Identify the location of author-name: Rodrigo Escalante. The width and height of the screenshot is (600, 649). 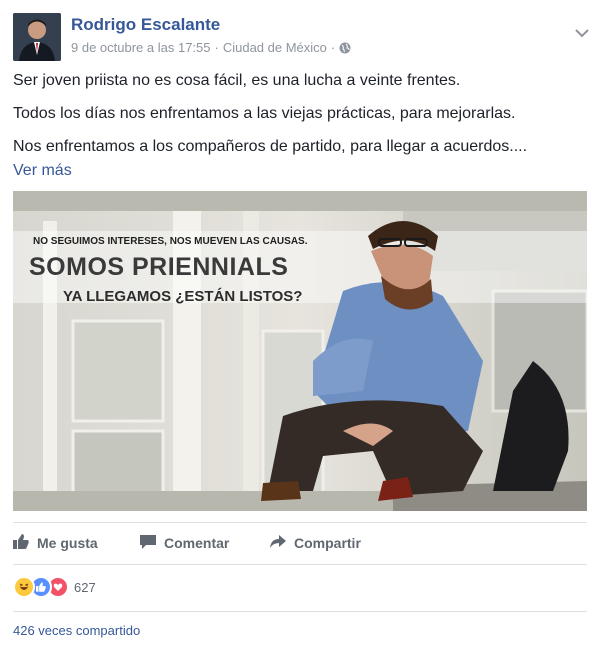
(145, 25).